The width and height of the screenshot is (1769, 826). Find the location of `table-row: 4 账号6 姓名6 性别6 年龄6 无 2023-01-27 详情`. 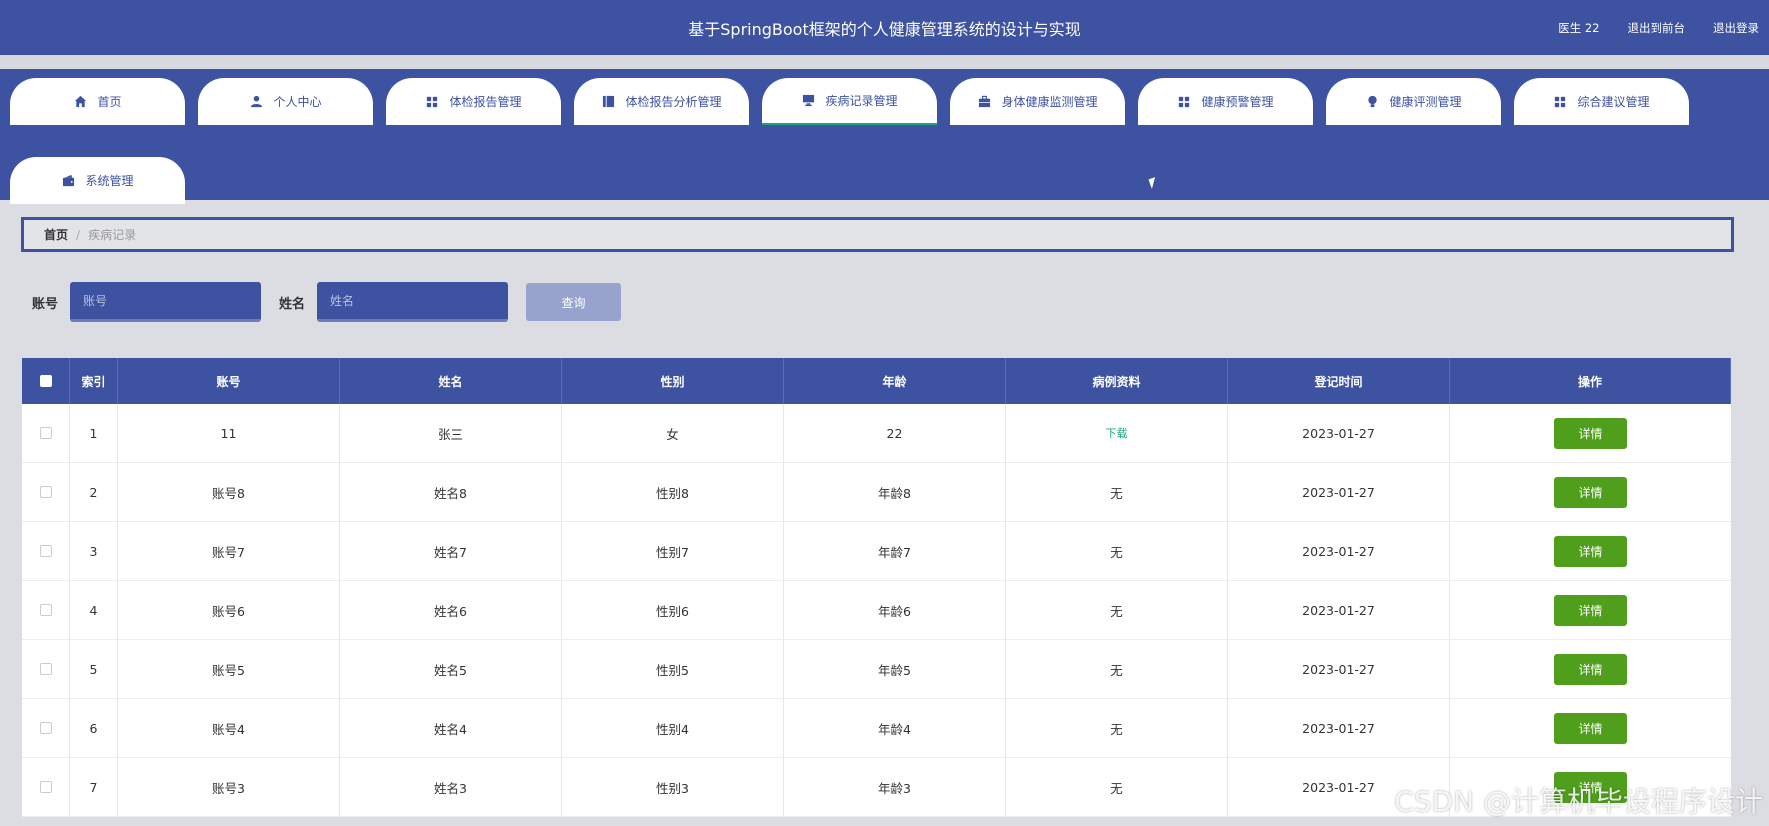

table-row: 4 账号6 姓名6 性别6 年龄6 无 2023-01-27 详情 is located at coordinates (876, 610).